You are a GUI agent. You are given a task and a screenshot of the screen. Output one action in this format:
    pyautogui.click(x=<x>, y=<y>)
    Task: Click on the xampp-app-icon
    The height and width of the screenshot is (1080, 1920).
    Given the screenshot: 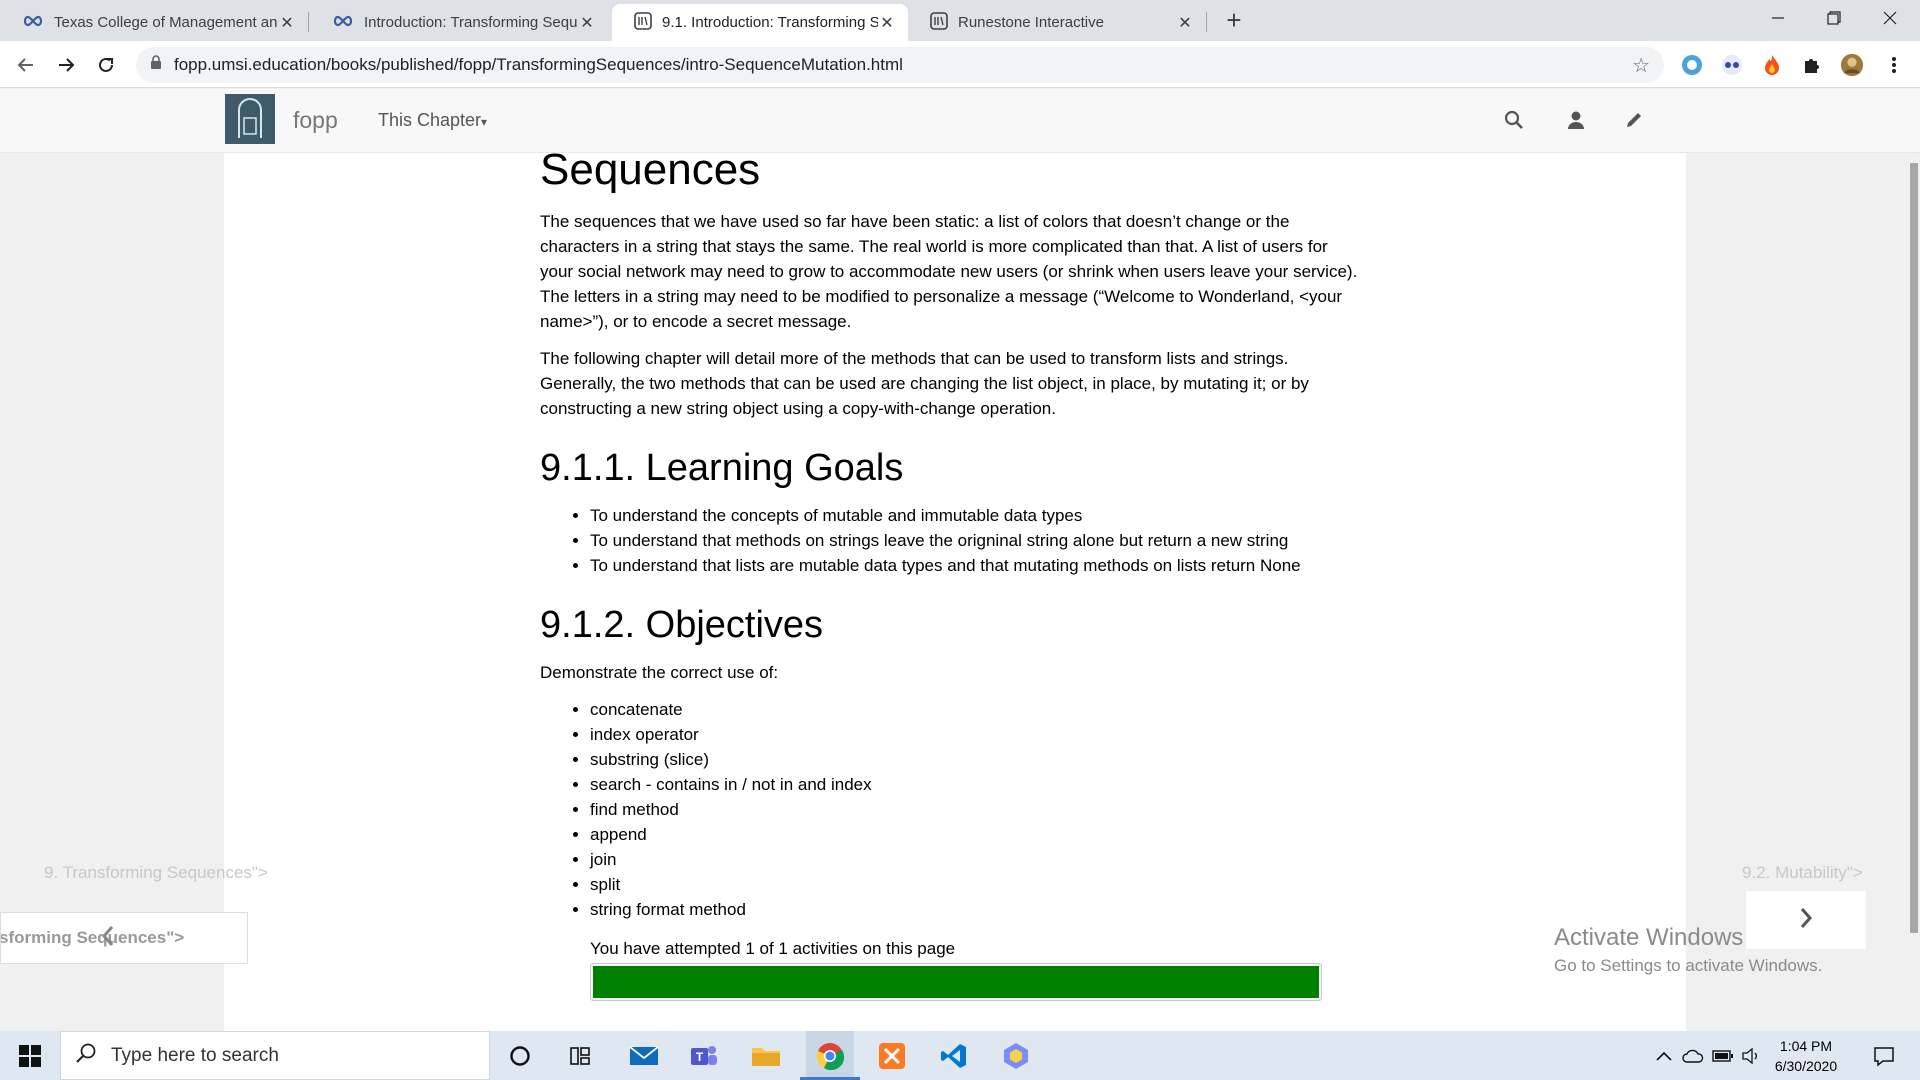 What is the action you would take?
    pyautogui.click(x=892, y=1055)
    